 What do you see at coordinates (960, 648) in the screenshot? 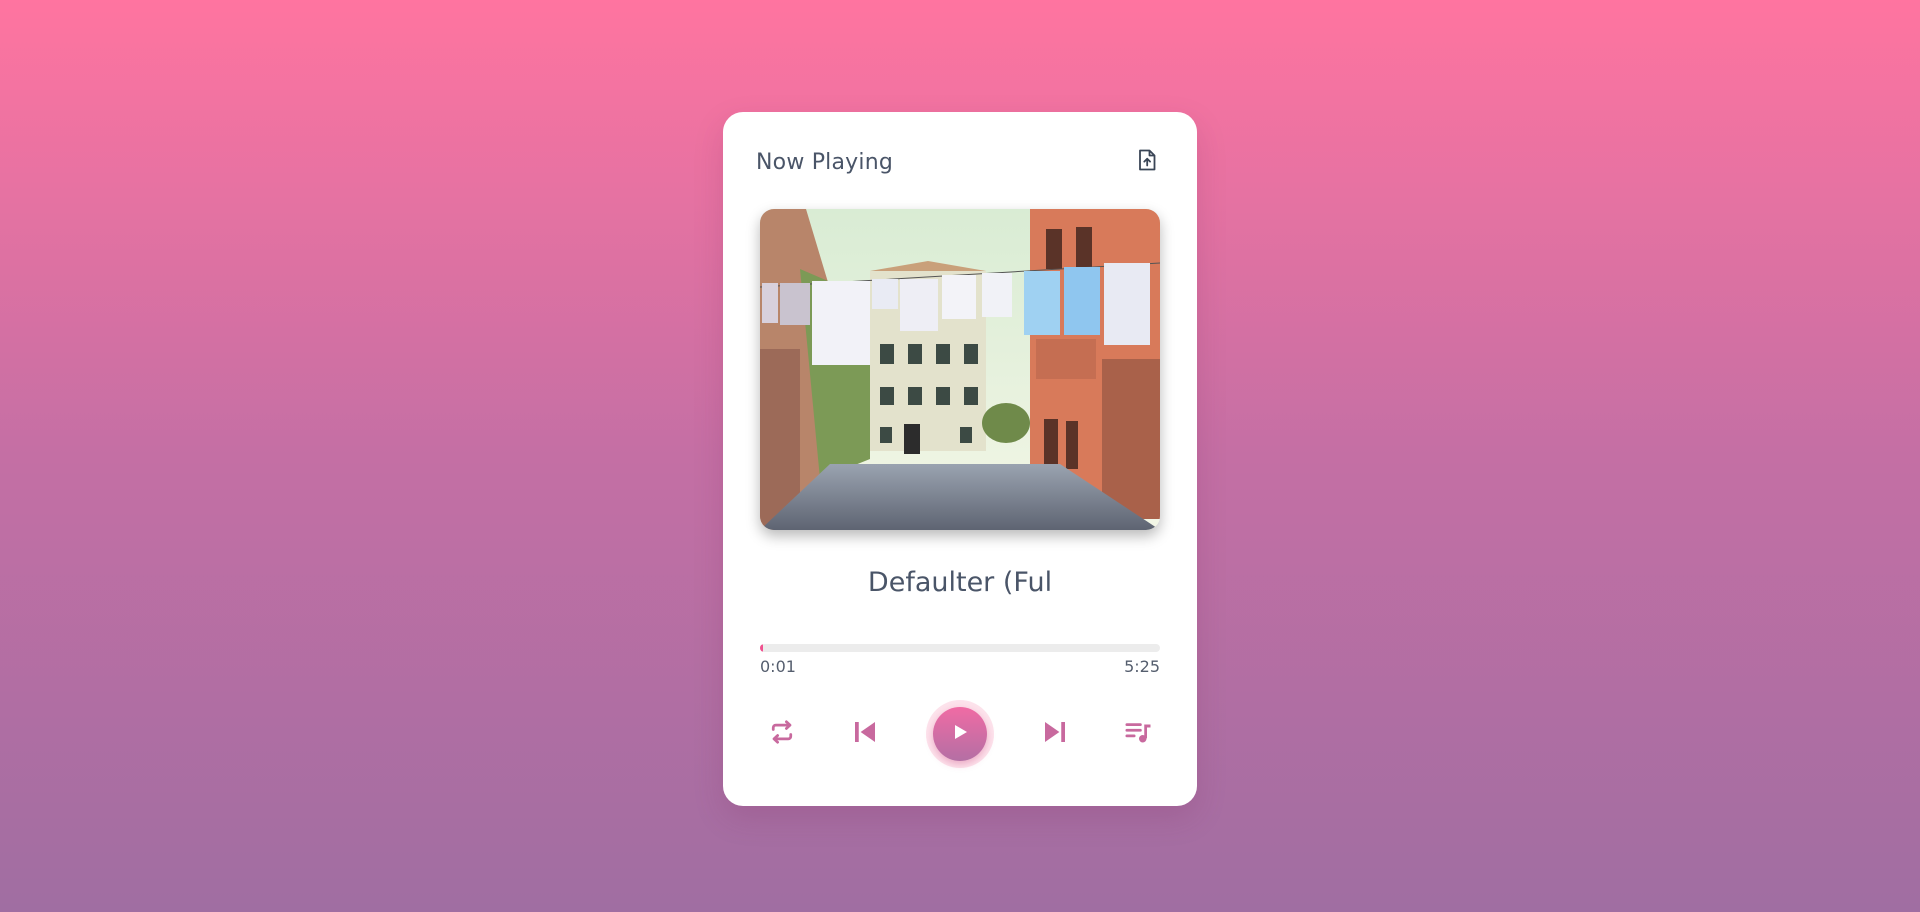
I see `progress-bar` at bounding box center [960, 648].